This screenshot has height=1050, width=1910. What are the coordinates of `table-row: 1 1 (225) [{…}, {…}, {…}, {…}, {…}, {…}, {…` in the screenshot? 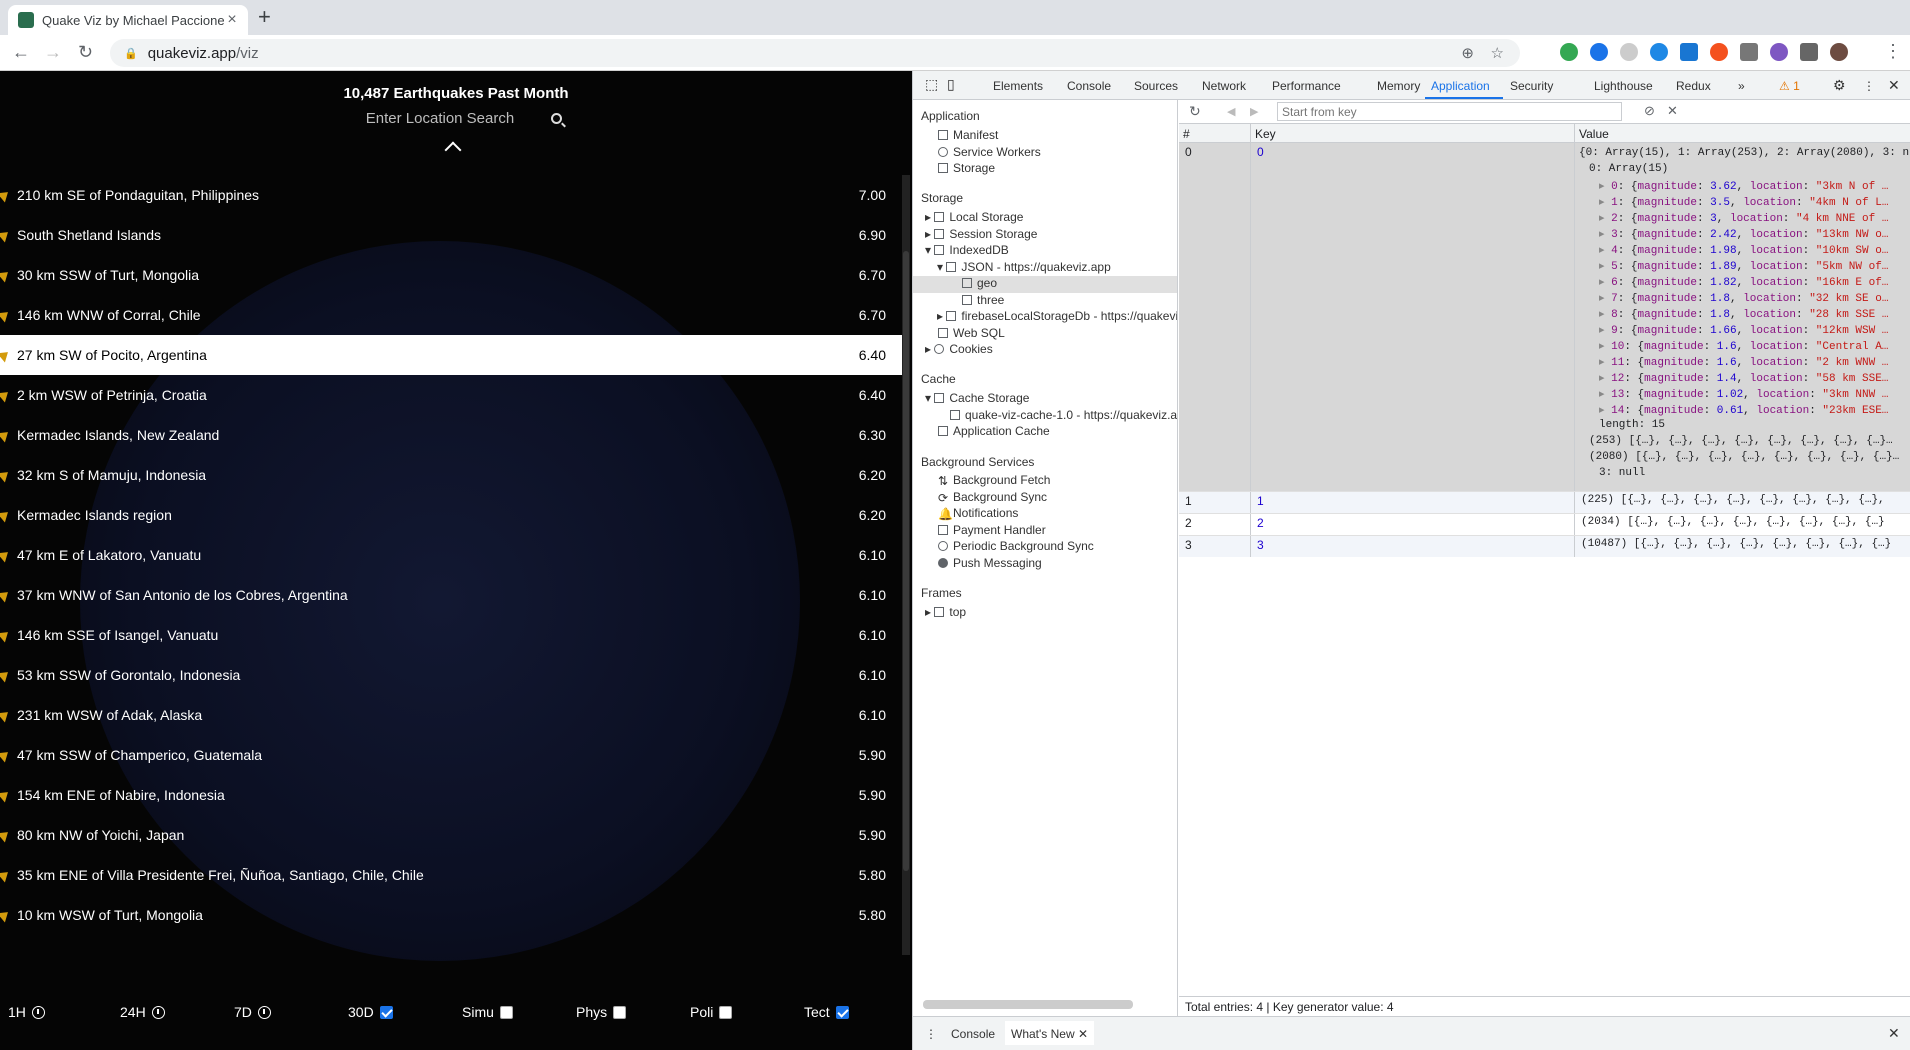 It's located at (1544, 502).